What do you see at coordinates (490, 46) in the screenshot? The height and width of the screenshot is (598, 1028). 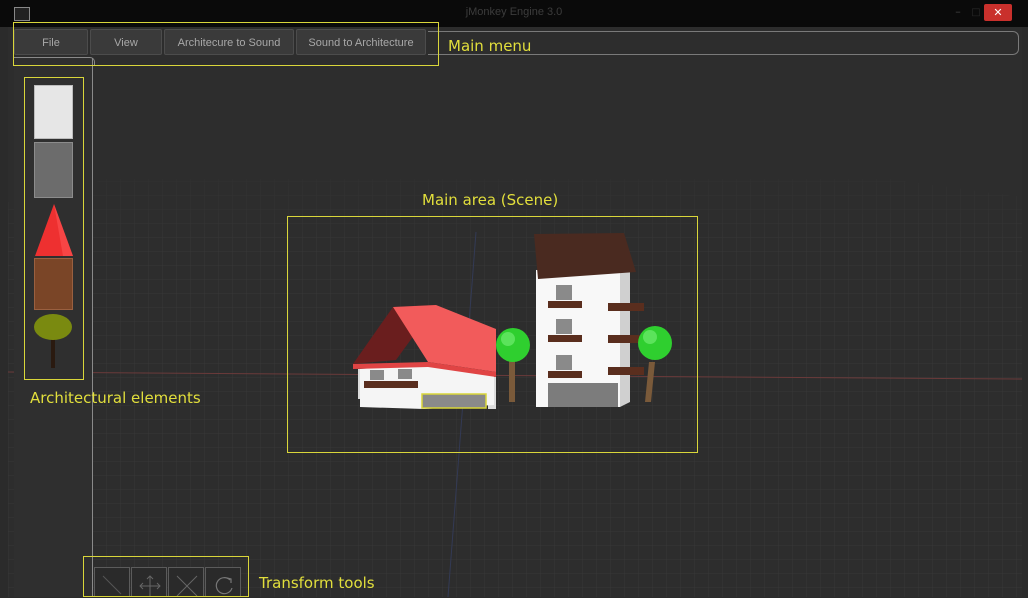 I see `main-menu-annotation-label: Main menu` at bounding box center [490, 46].